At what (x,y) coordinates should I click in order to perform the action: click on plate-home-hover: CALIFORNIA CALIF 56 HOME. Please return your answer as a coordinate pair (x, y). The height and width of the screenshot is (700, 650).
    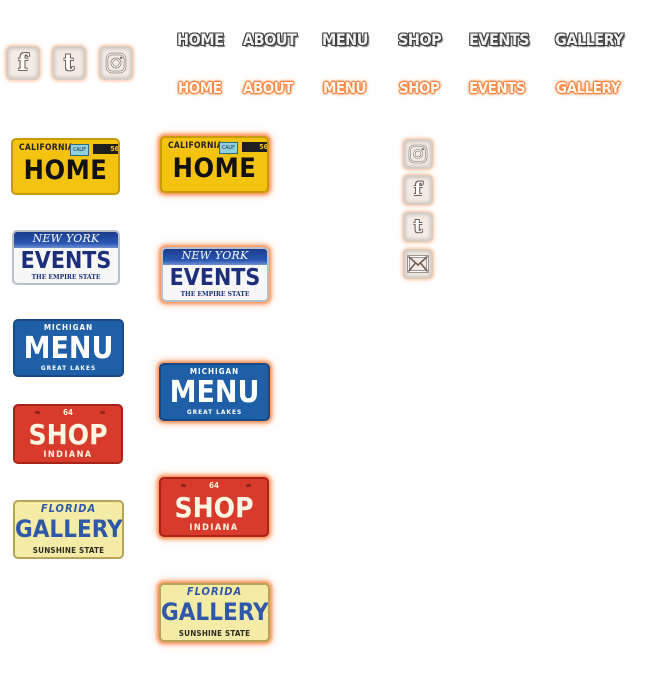
    Looking at the image, I should click on (214, 164).